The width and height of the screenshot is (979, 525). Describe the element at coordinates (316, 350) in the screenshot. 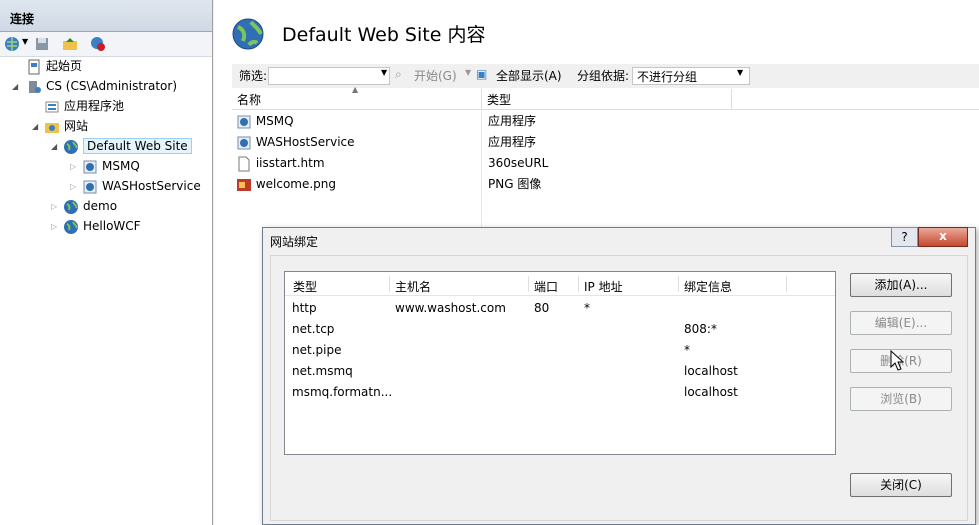

I see `binding-type: net.pipe` at that location.